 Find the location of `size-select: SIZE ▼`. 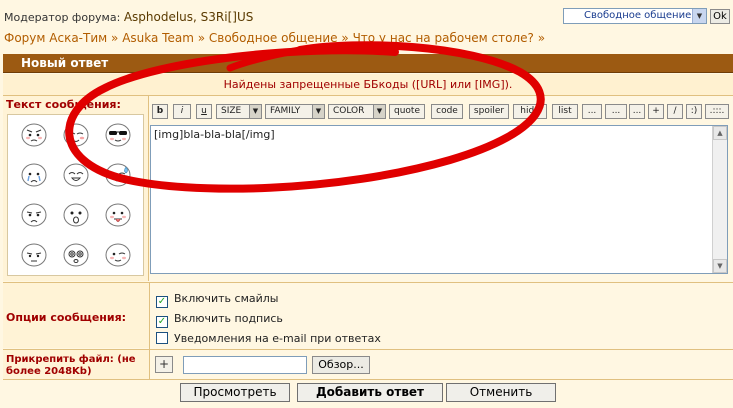

size-select: SIZE ▼ is located at coordinates (239, 111).